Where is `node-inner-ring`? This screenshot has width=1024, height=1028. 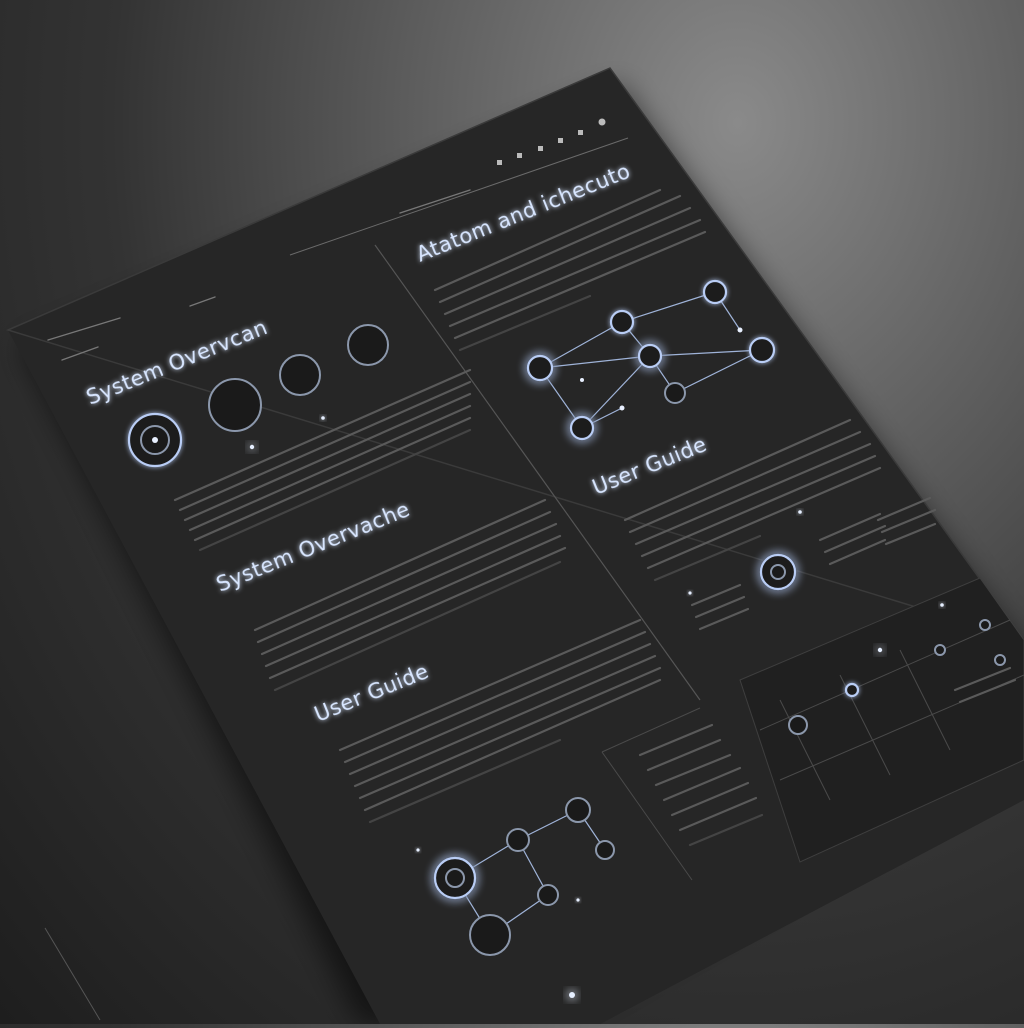
node-inner-ring is located at coordinates (455, 878).